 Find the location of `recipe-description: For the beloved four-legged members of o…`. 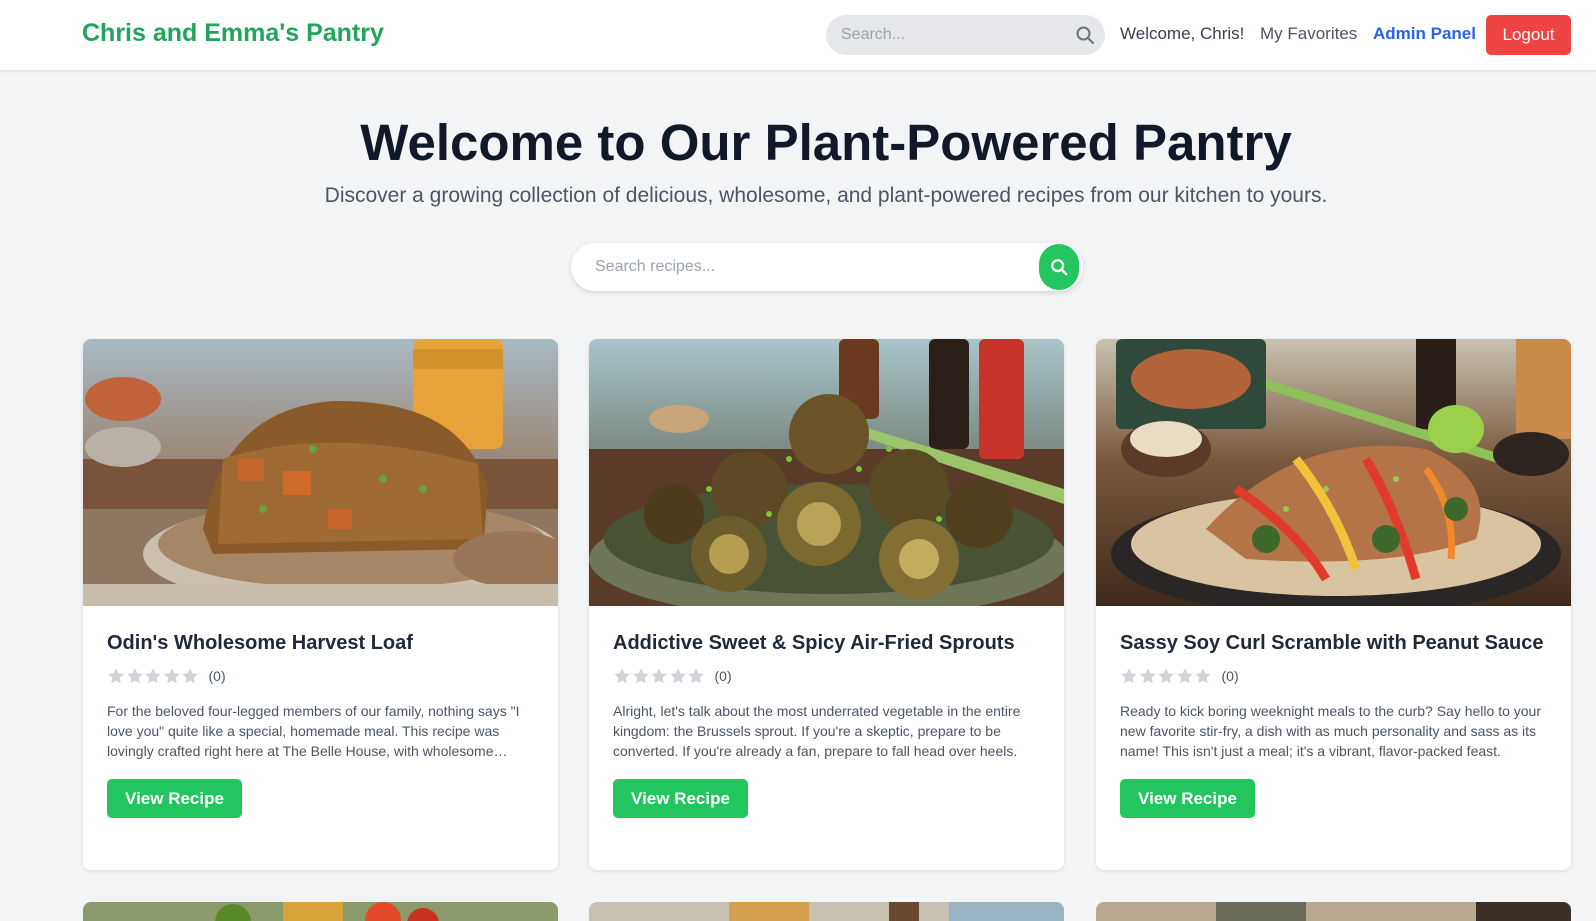

recipe-description: For the beloved four-legged members of o… is located at coordinates (313, 731).